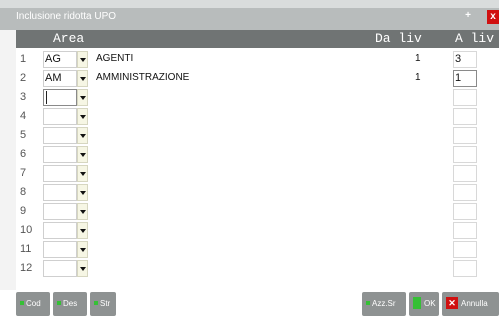 The width and height of the screenshot is (499, 318). Describe the element at coordinates (430, 303) in the screenshot. I see `ok-label: OK` at that location.